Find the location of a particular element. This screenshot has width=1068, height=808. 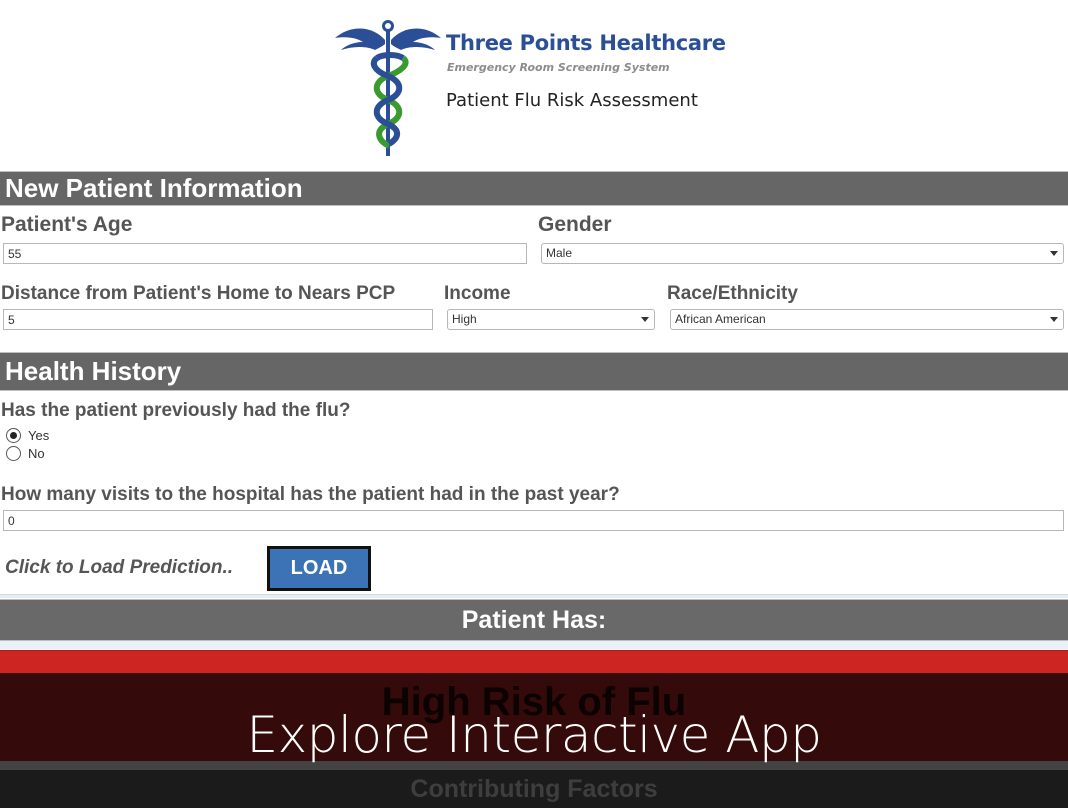

visits-input is located at coordinates (533, 520).